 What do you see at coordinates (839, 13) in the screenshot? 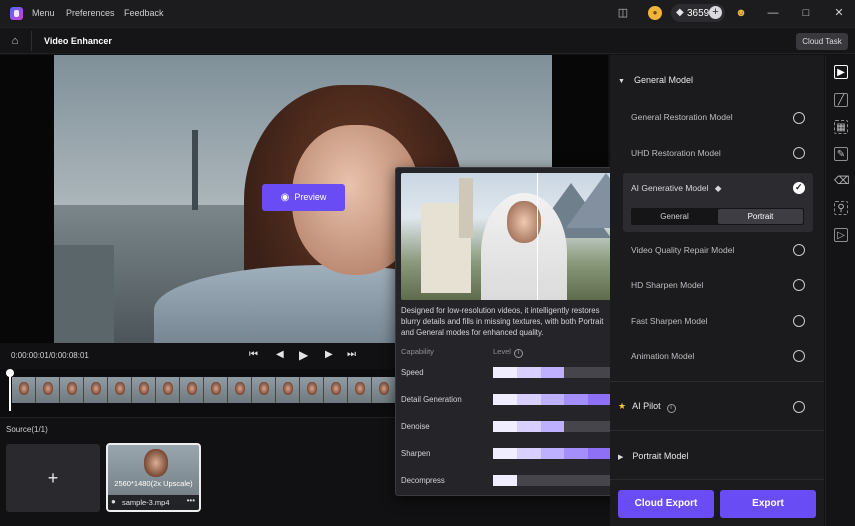
I see `close-icon: ✕` at bounding box center [839, 13].